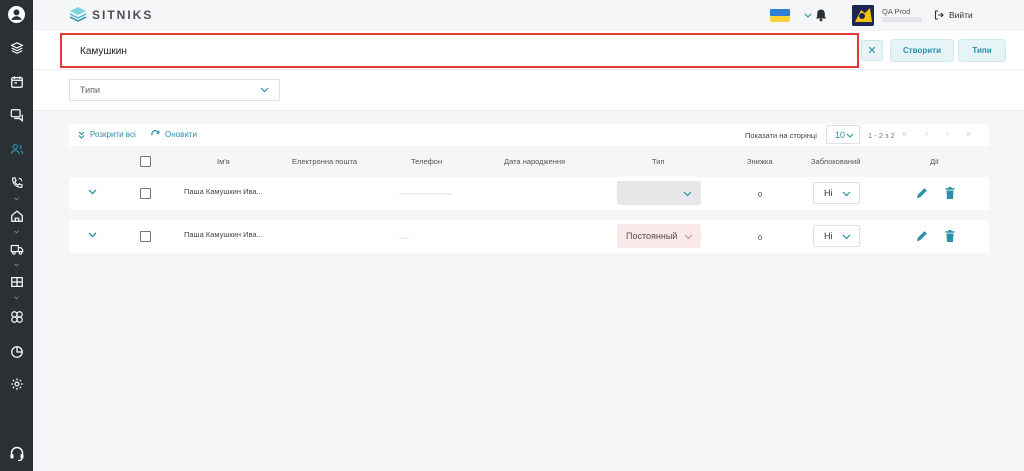 The image size is (1024, 471). Describe the element at coordinates (427, 161) in the screenshot. I see `column-phone: Телефон` at that location.